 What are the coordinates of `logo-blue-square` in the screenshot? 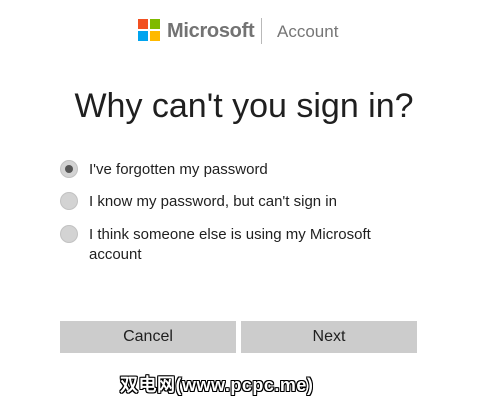 It's located at (143, 36).